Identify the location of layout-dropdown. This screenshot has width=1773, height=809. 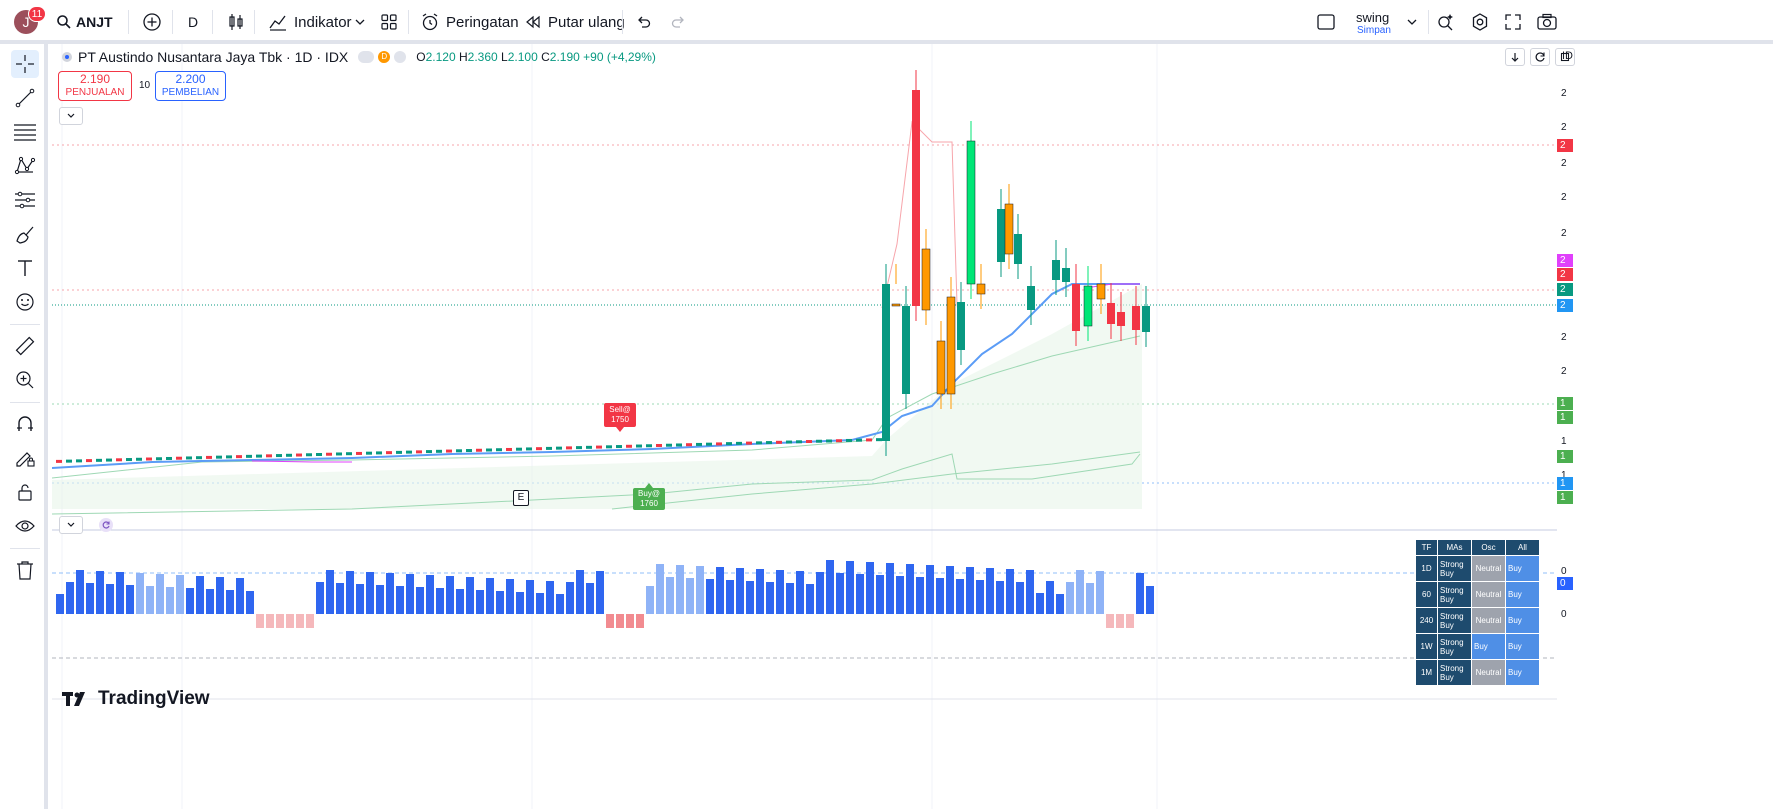
(1412, 22).